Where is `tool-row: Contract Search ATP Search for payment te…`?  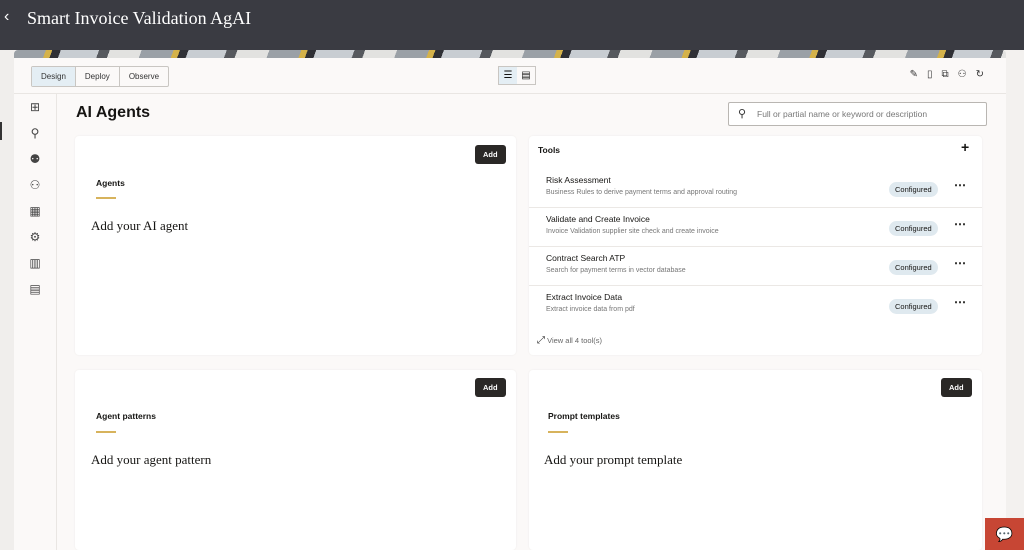
tool-row: Contract Search ATP Search for payment te… is located at coordinates (755, 266).